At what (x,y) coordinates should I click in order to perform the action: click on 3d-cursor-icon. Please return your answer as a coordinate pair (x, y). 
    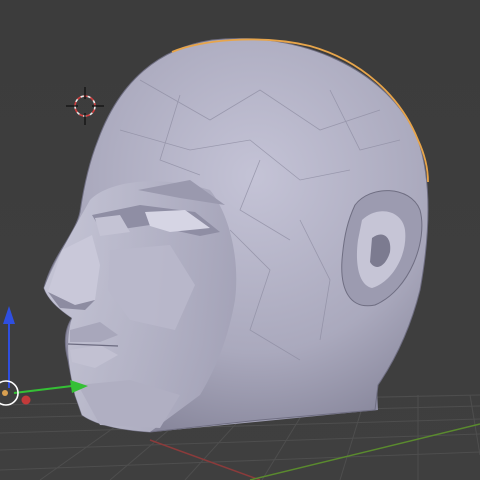
    Looking at the image, I should click on (85, 106).